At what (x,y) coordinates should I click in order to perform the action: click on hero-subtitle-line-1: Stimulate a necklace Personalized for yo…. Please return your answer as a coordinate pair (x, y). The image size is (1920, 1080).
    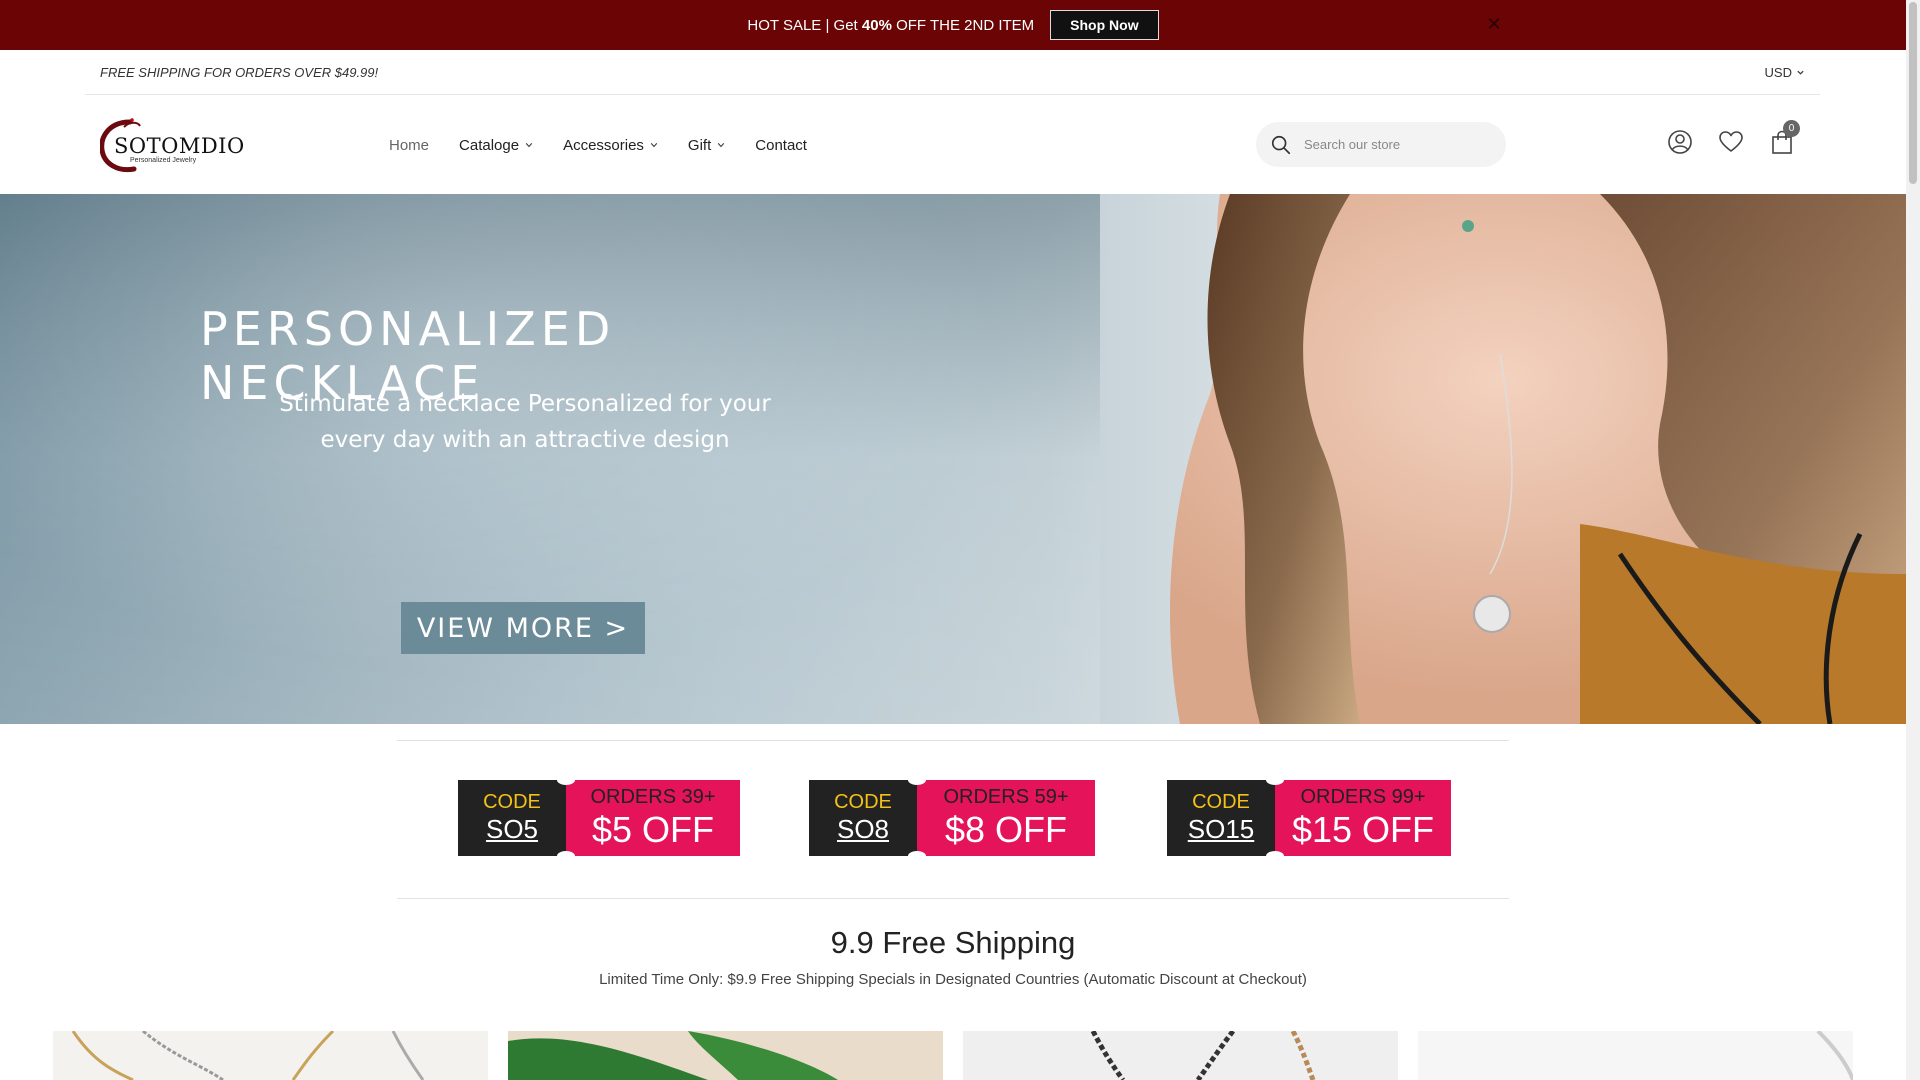
    Looking at the image, I should click on (525, 404).